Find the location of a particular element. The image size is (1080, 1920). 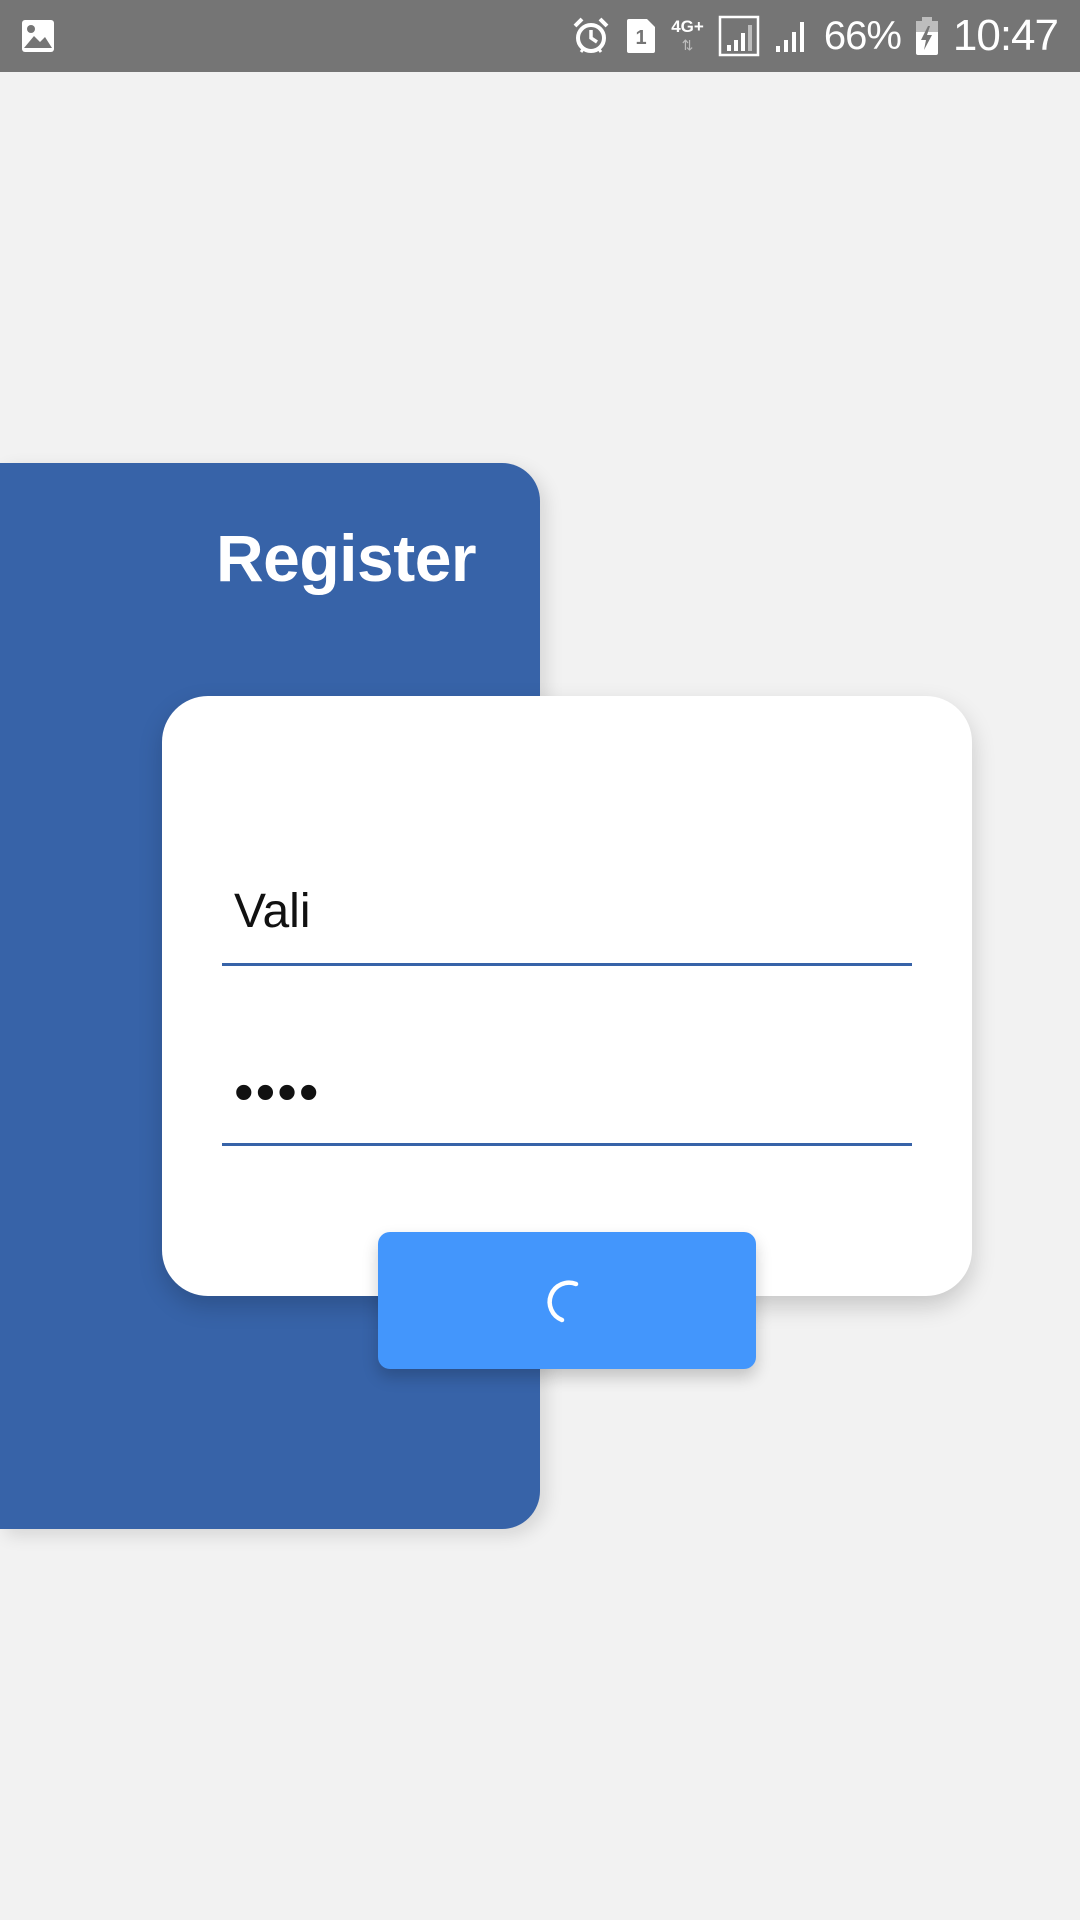

status-icons: 1 4G+ ⇅ 66% 10:47 is located at coordinates (815, 36).